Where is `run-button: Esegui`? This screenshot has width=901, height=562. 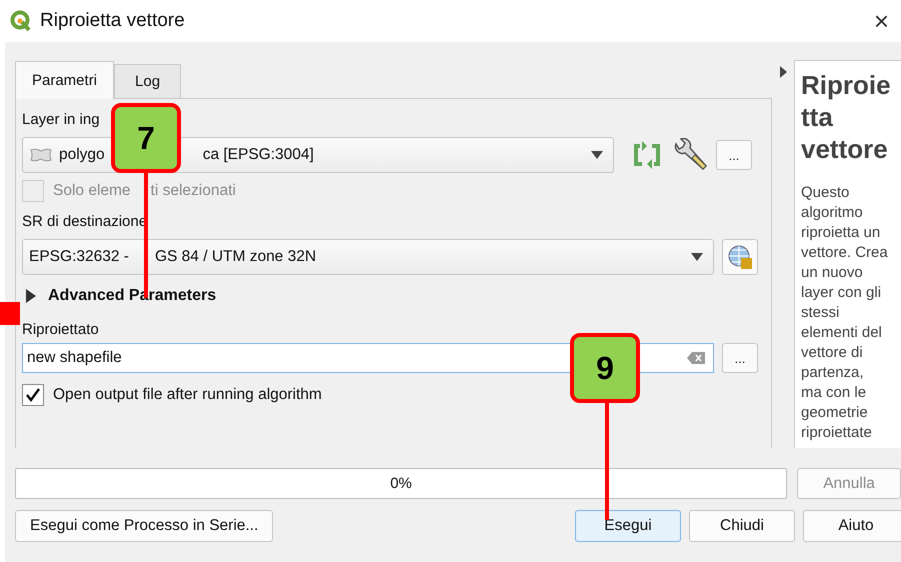
run-button: Esegui is located at coordinates (628, 526).